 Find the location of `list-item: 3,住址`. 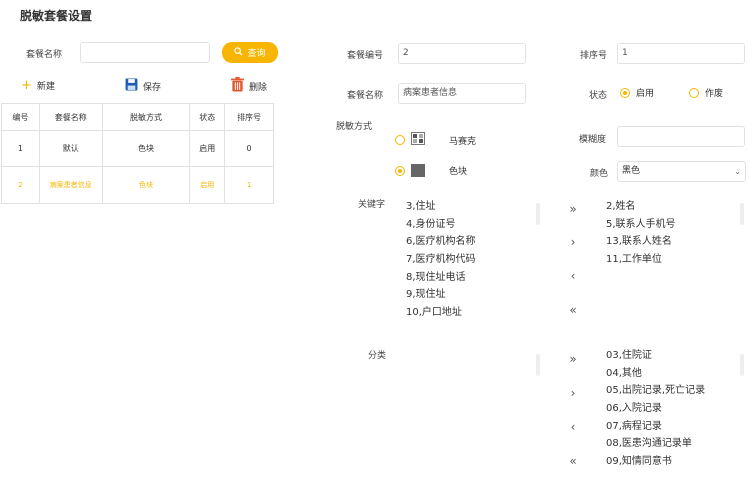

list-item: 3,住址 is located at coordinates (441, 207).